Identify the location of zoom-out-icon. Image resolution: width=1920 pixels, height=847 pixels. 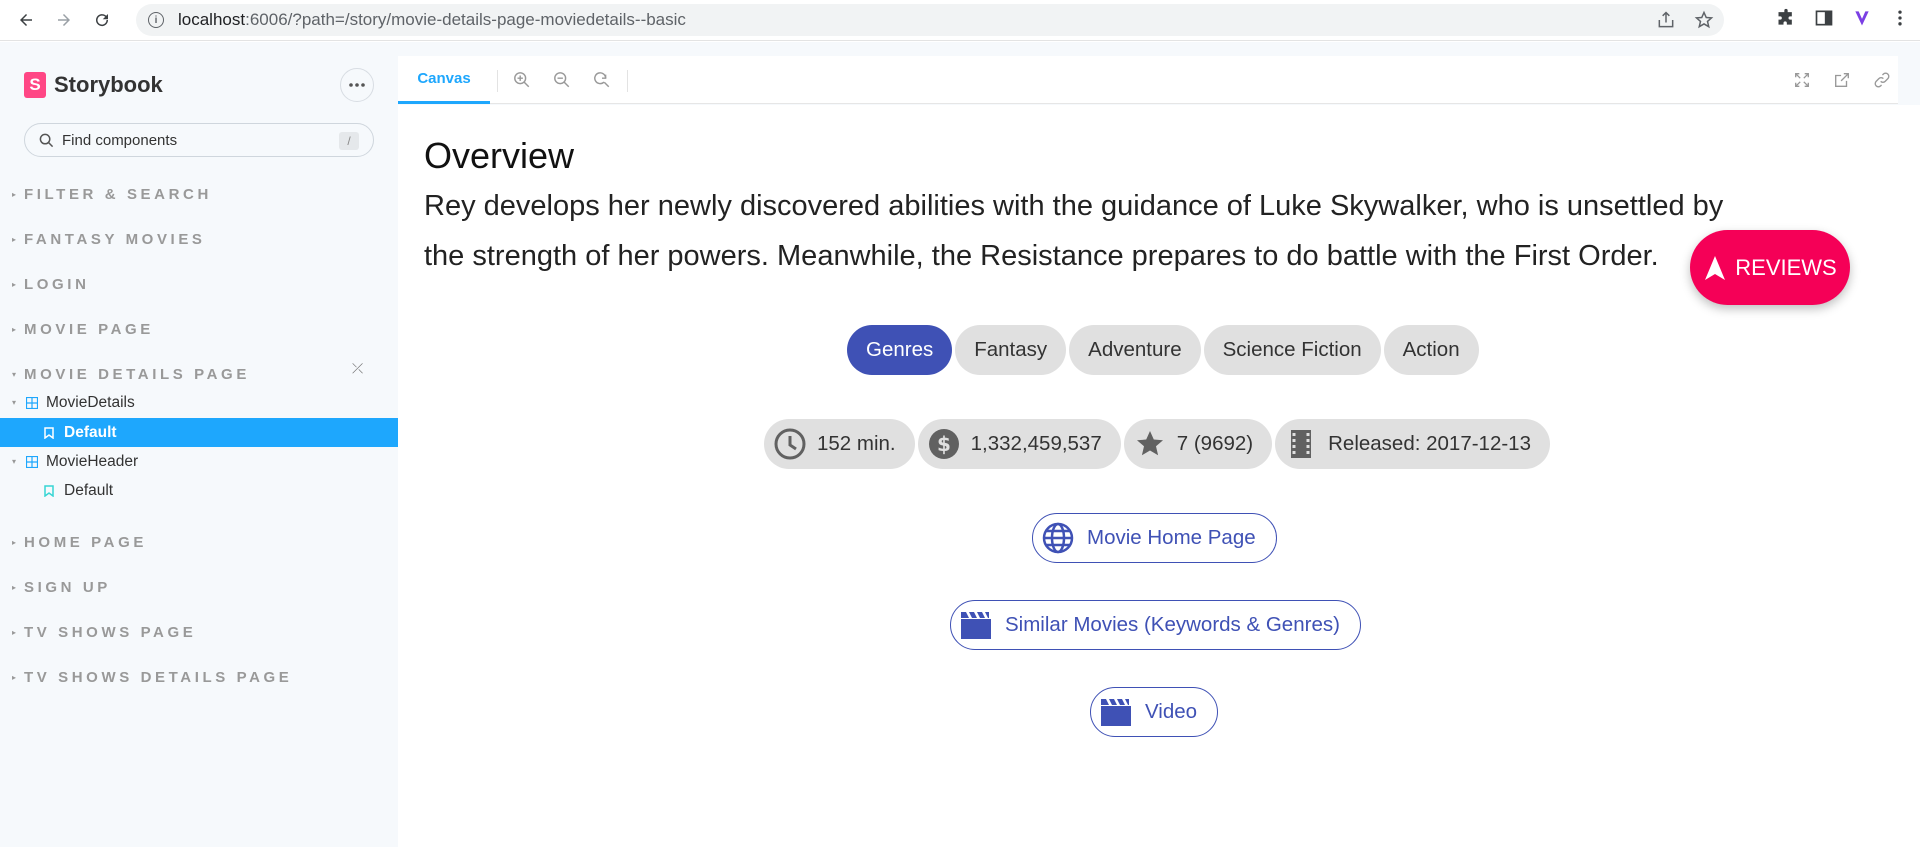
(562, 80).